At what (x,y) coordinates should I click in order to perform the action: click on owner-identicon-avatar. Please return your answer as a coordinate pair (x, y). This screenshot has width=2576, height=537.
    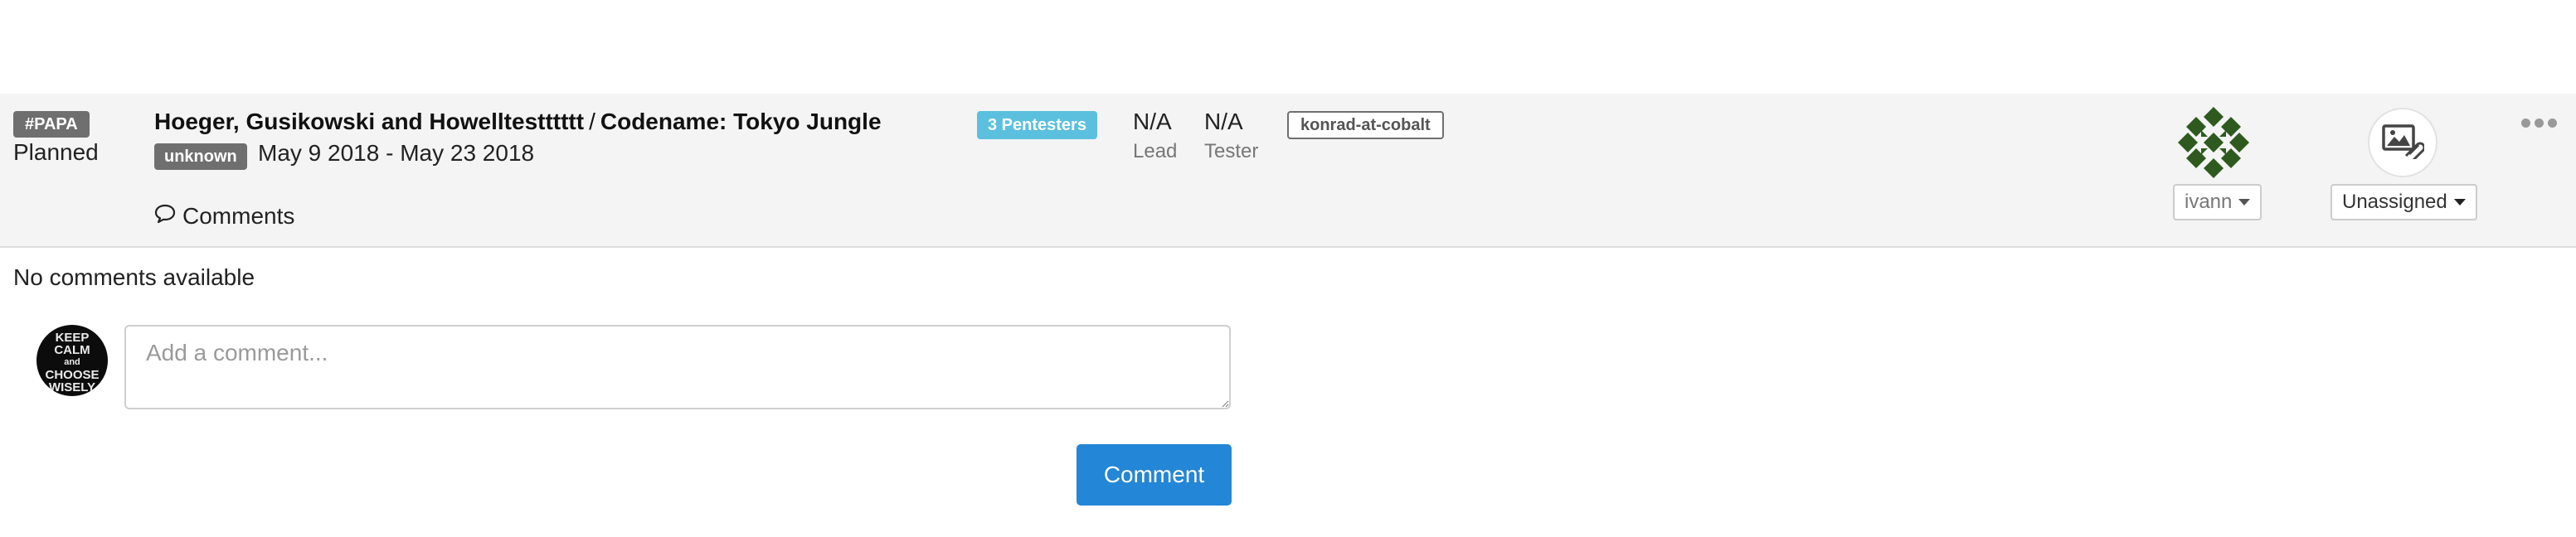
    Looking at the image, I should click on (2213, 143).